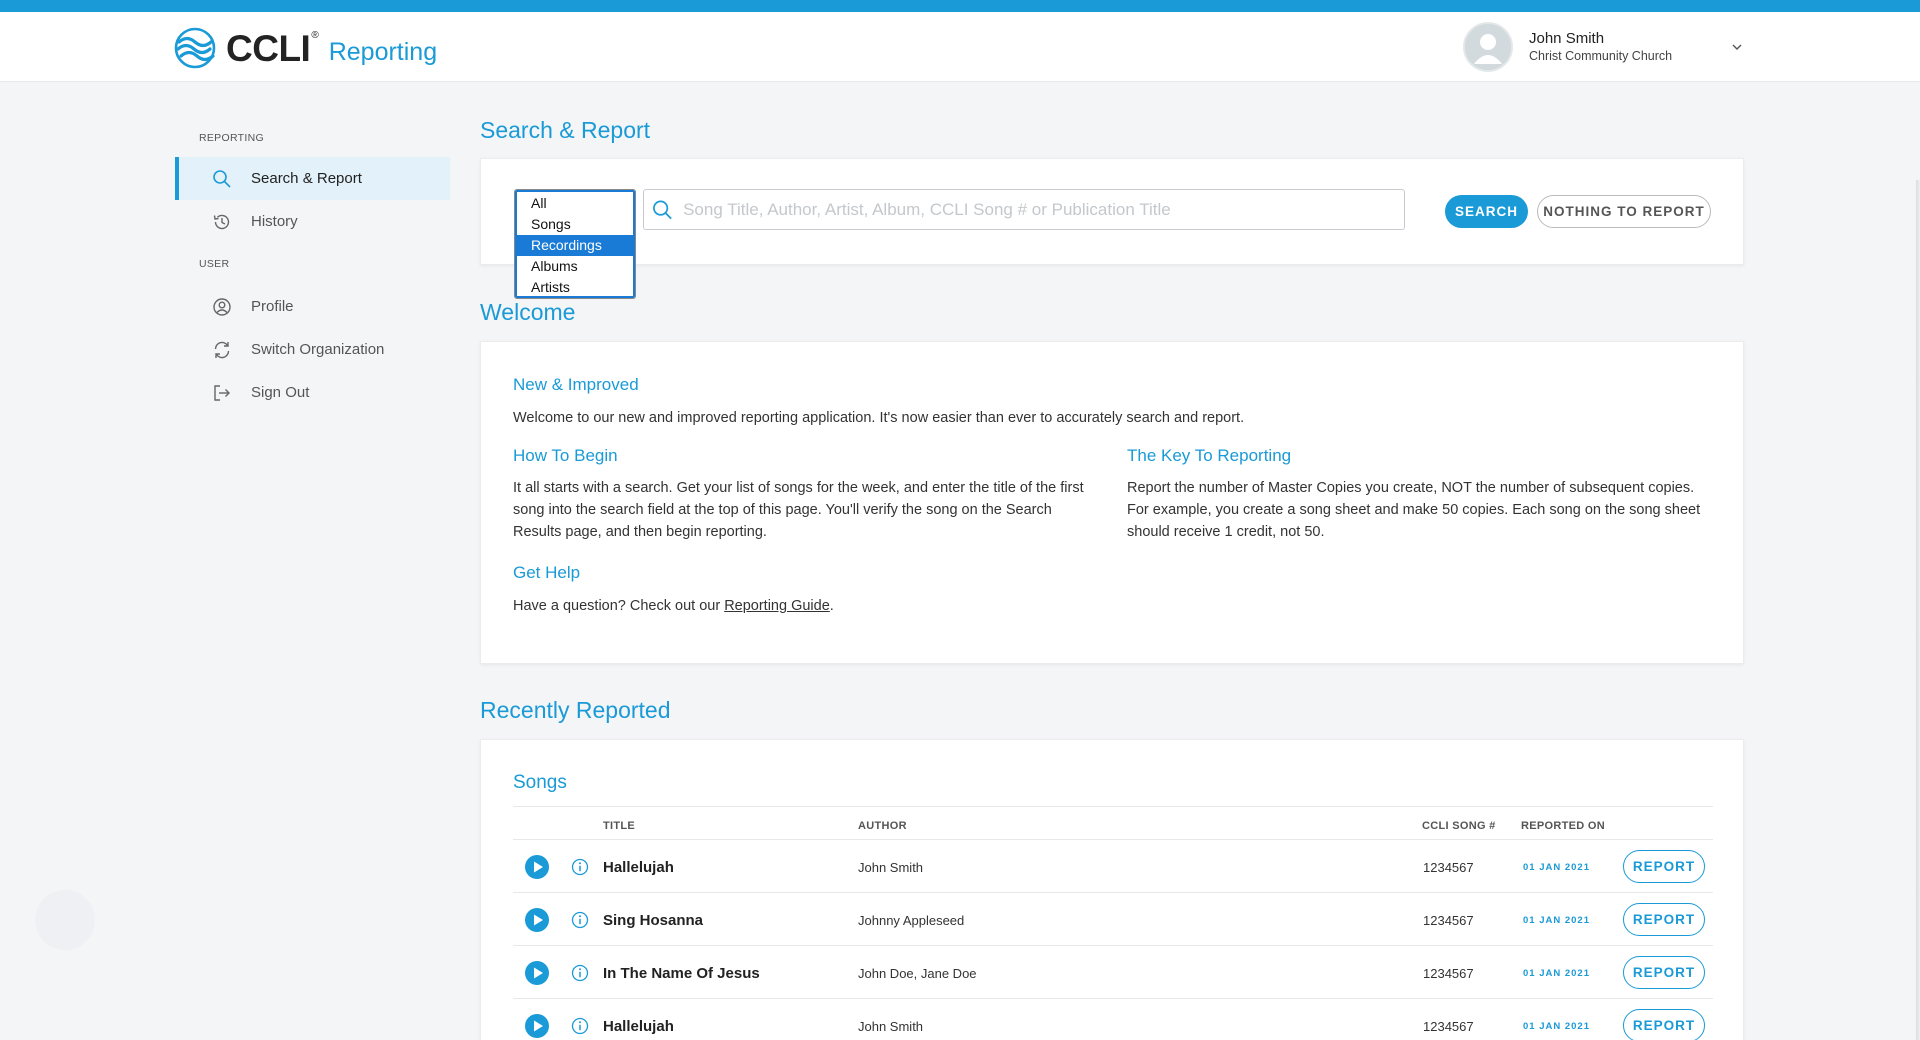 The width and height of the screenshot is (1920, 1040). Describe the element at coordinates (1486, 211) in the screenshot. I see `search-button: SEARCH` at that location.